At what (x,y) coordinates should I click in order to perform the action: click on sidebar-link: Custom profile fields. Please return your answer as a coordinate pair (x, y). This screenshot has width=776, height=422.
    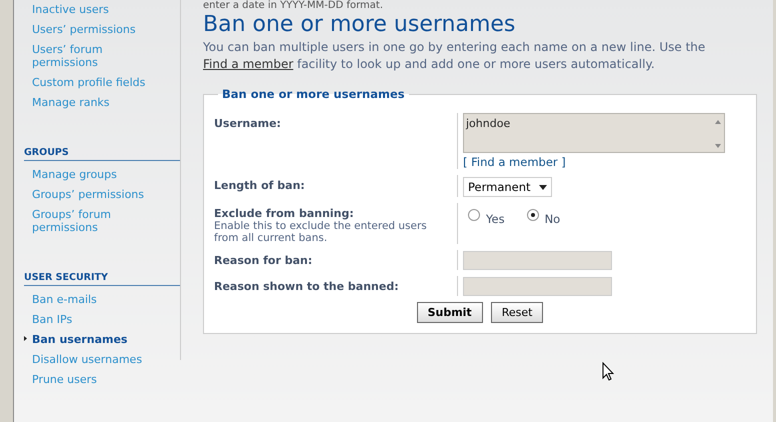
    Looking at the image, I should click on (93, 83).